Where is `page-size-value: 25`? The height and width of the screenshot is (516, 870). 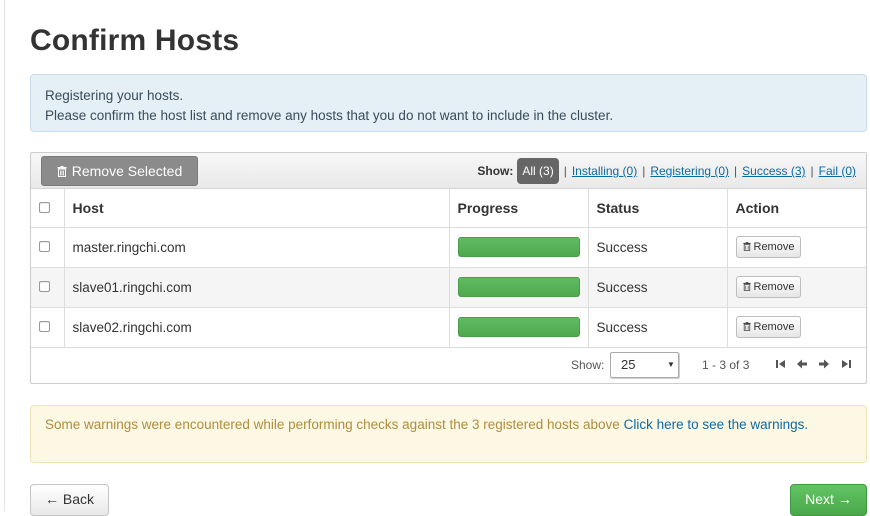 page-size-value: 25 is located at coordinates (628, 364).